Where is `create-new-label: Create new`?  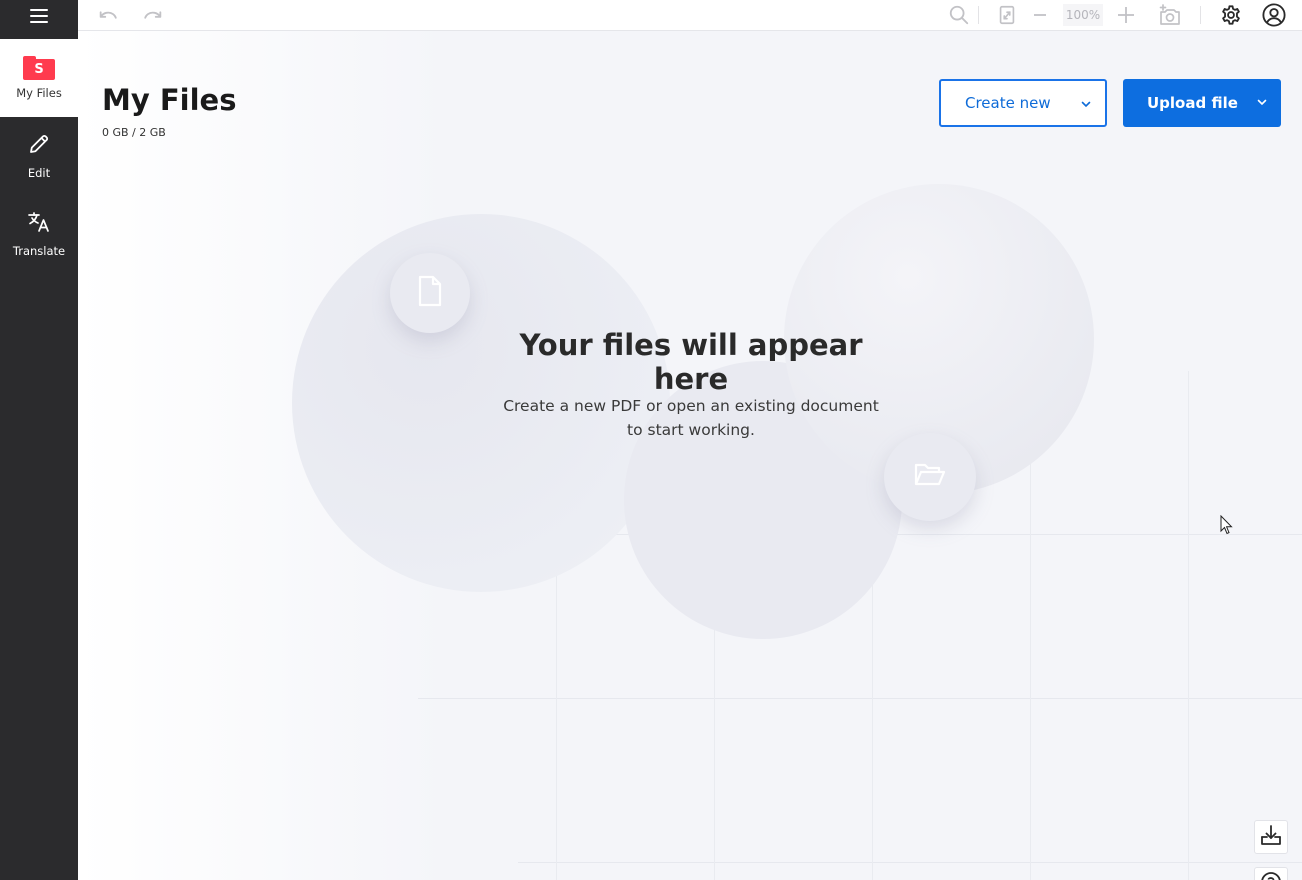
create-new-label: Create new is located at coordinates (1008, 103).